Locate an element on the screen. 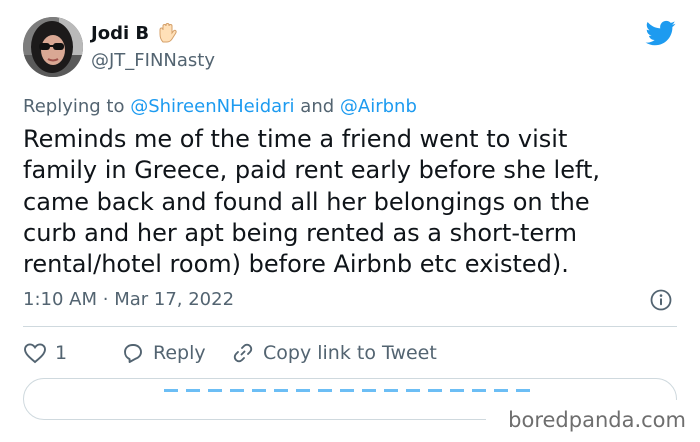 Image resolution: width=700 pixels, height=442 pixels. tweet-timestamp: 1:10 AM · Mar 17, 2022 is located at coordinates (128, 299).